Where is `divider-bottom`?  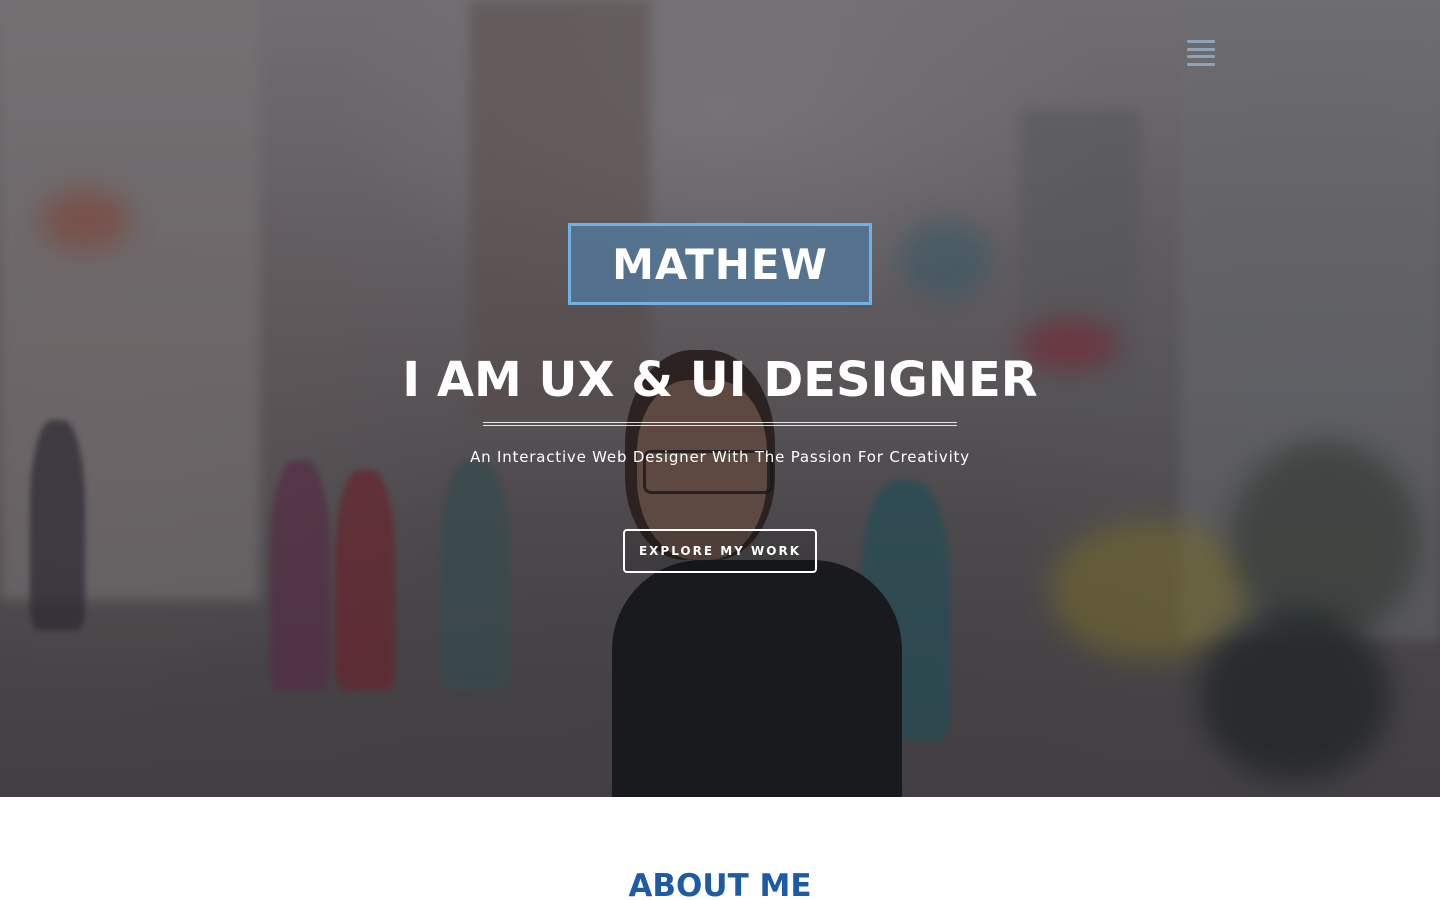
divider-bottom is located at coordinates (720, 425).